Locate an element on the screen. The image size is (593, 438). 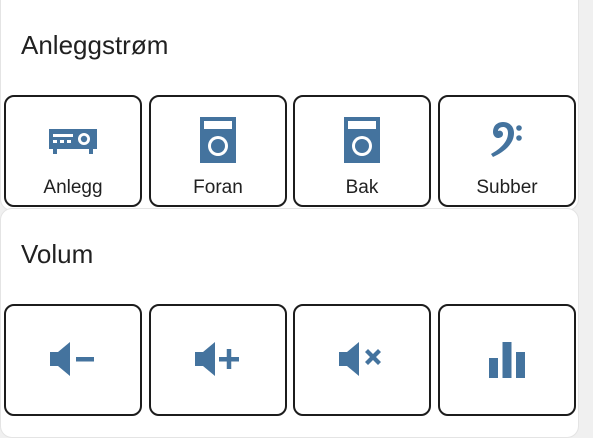
subwoofer-button: Subber is located at coordinates (507, 151).